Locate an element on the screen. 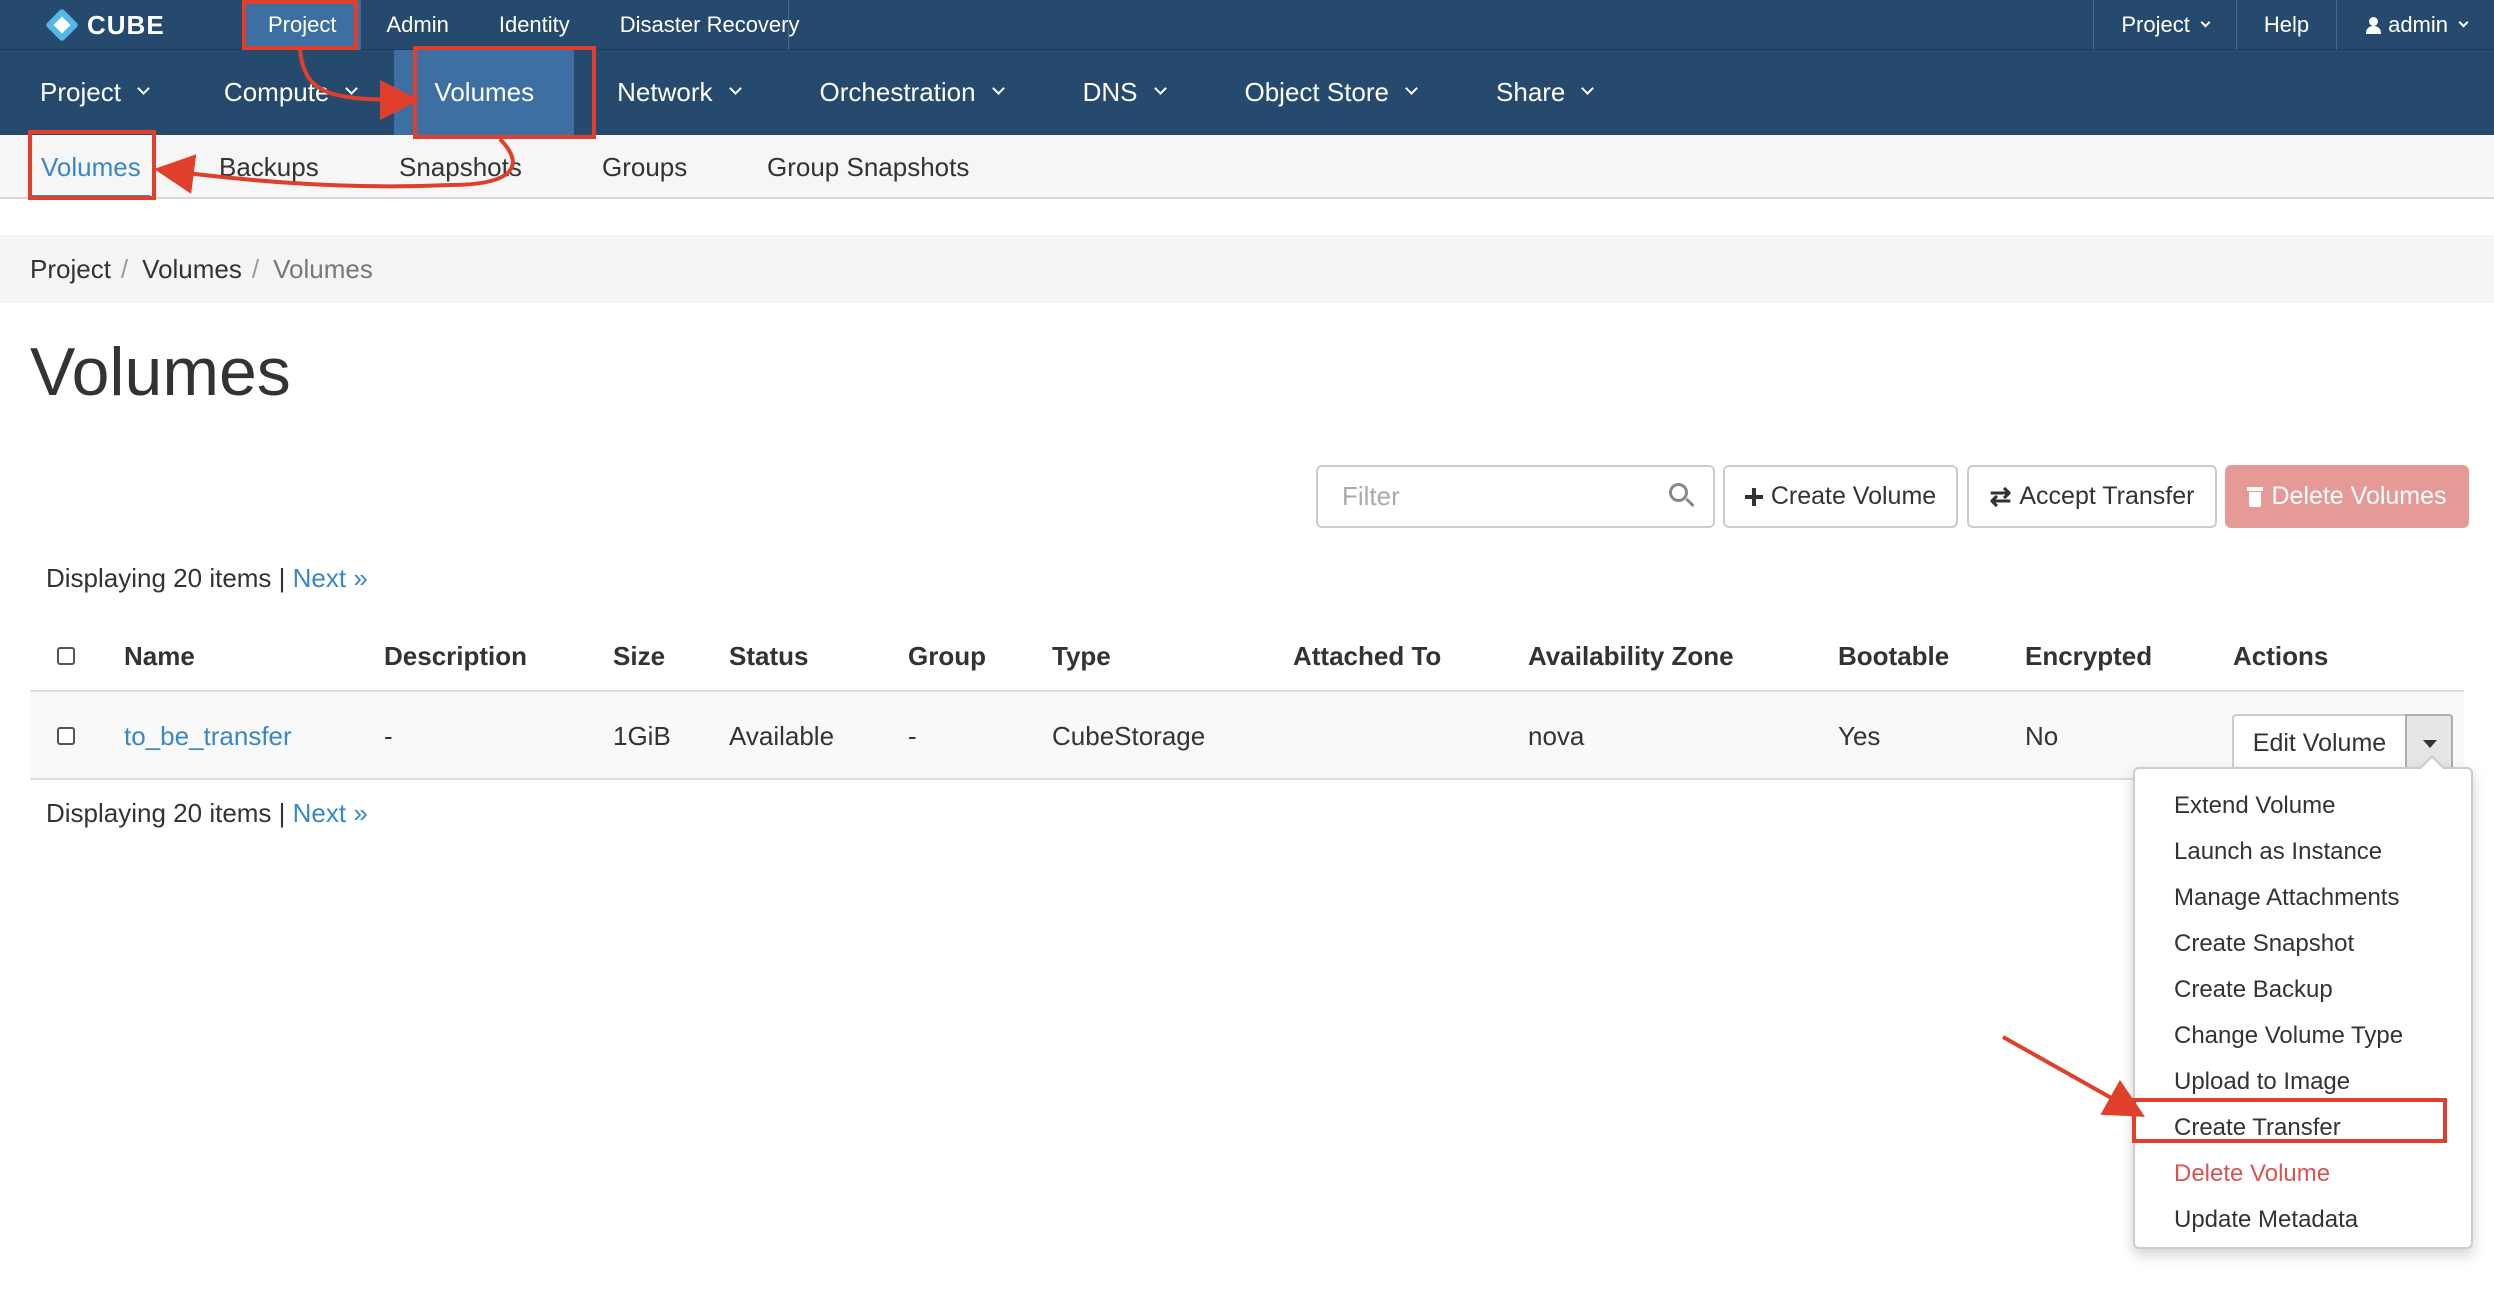 The width and height of the screenshot is (2494, 1292). arrow-project-to-volumes is located at coordinates (359, 84).